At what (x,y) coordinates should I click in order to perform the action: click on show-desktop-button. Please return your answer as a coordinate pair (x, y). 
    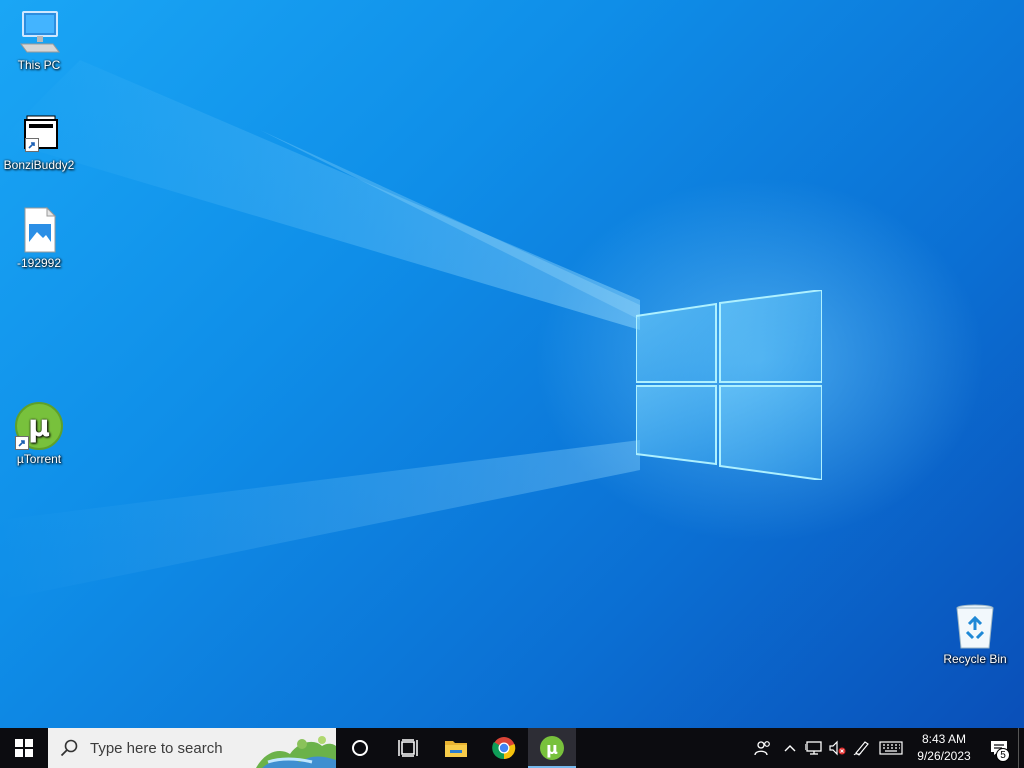
    Looking at the image, I should click on (1021, 748).